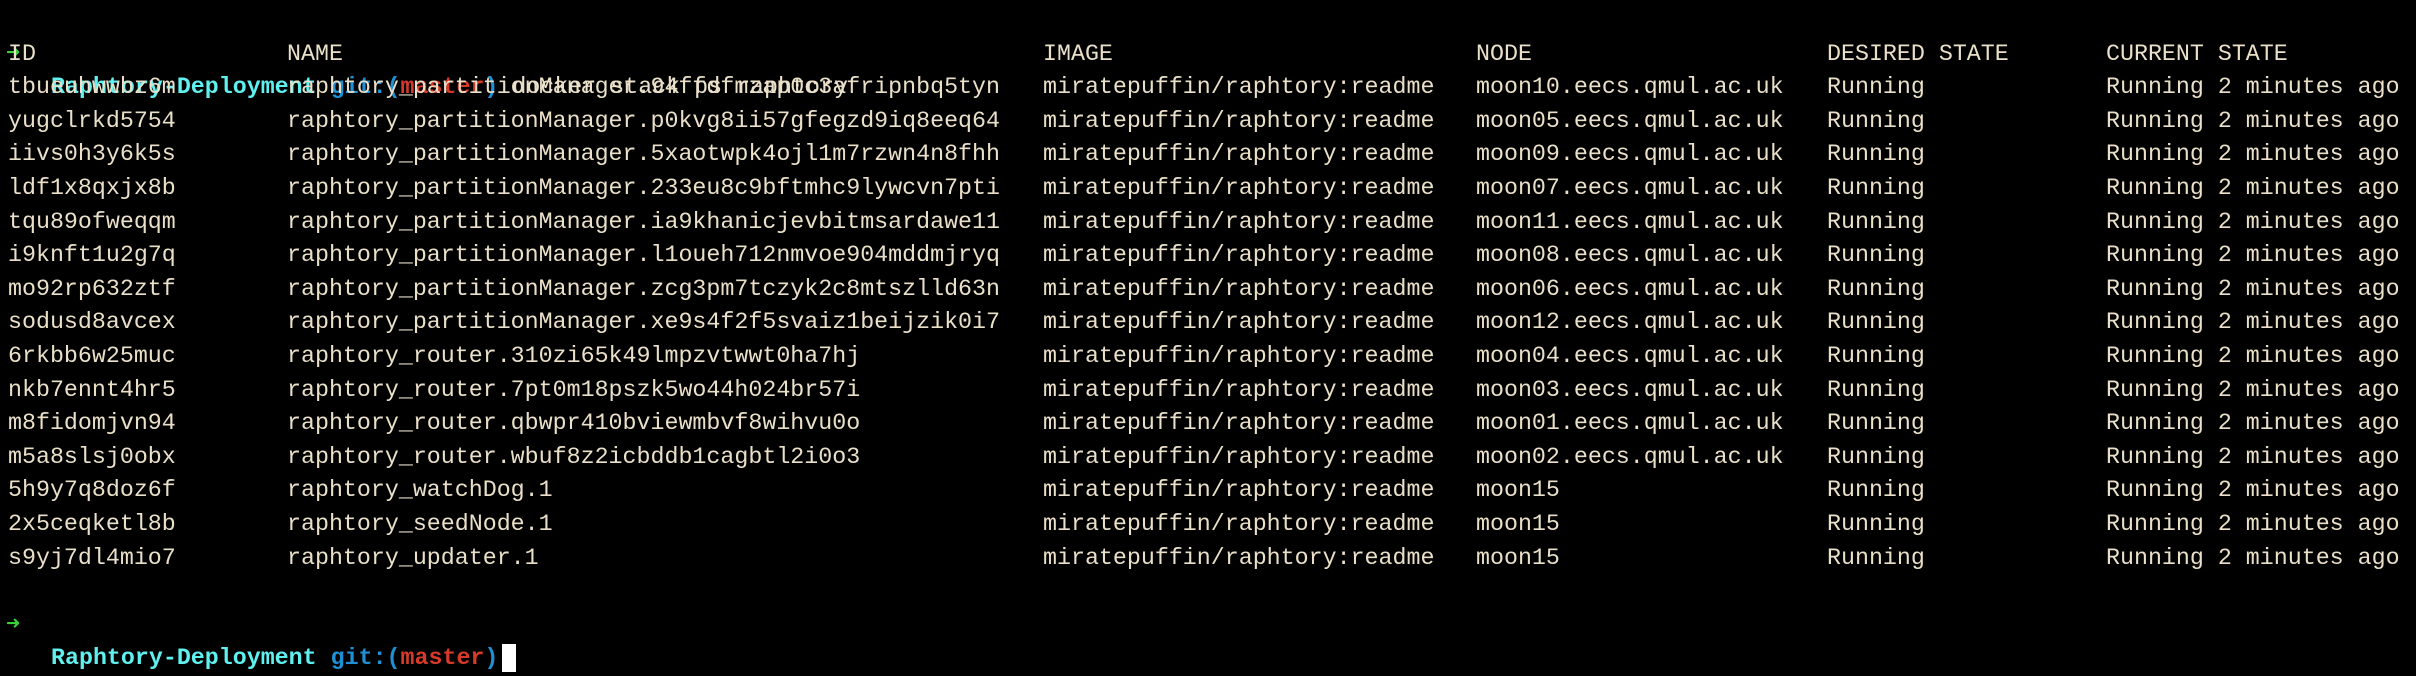  Describe the element at coordinates (1208, 624) in the screenshot. I see `active-prompt-line: ➜ Raphtory-Deployment git:(master)` at that location.